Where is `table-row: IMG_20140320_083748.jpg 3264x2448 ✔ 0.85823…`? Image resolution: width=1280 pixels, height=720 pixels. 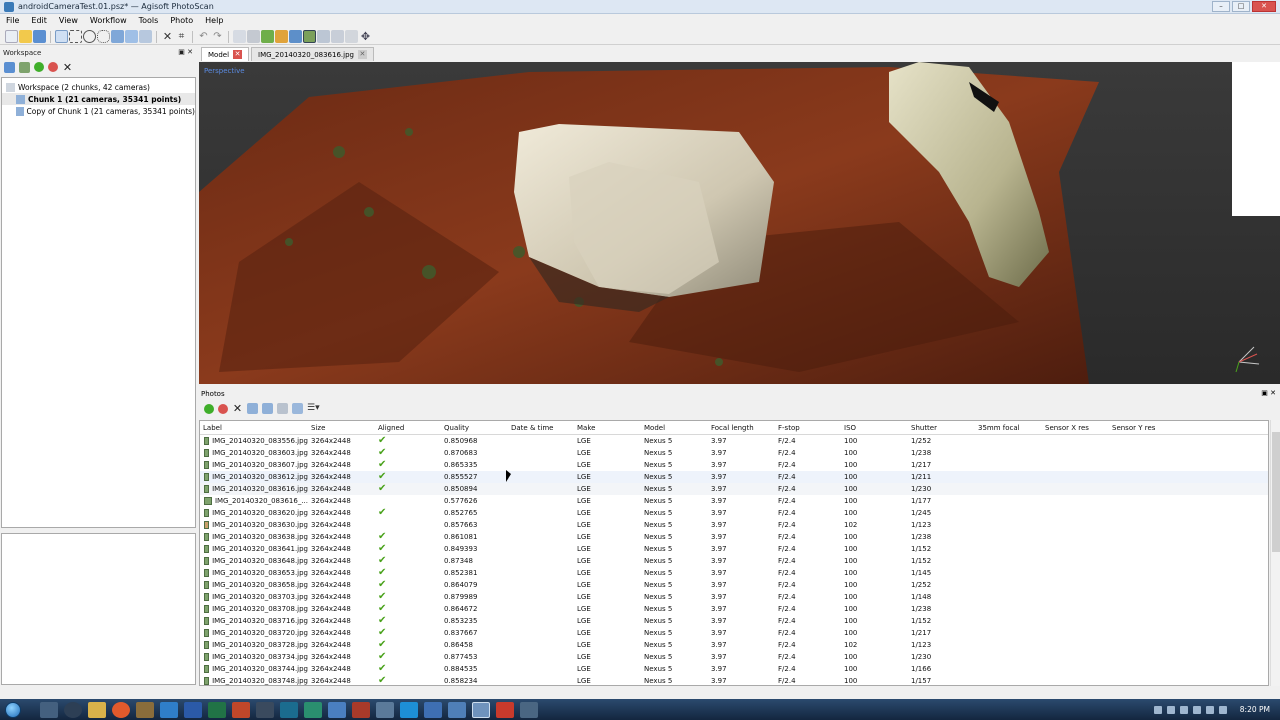 table-row: IMG_20140320_083748.jpg 3264x2448 ✔ 0.85823… is located at coordinates (734, 680).